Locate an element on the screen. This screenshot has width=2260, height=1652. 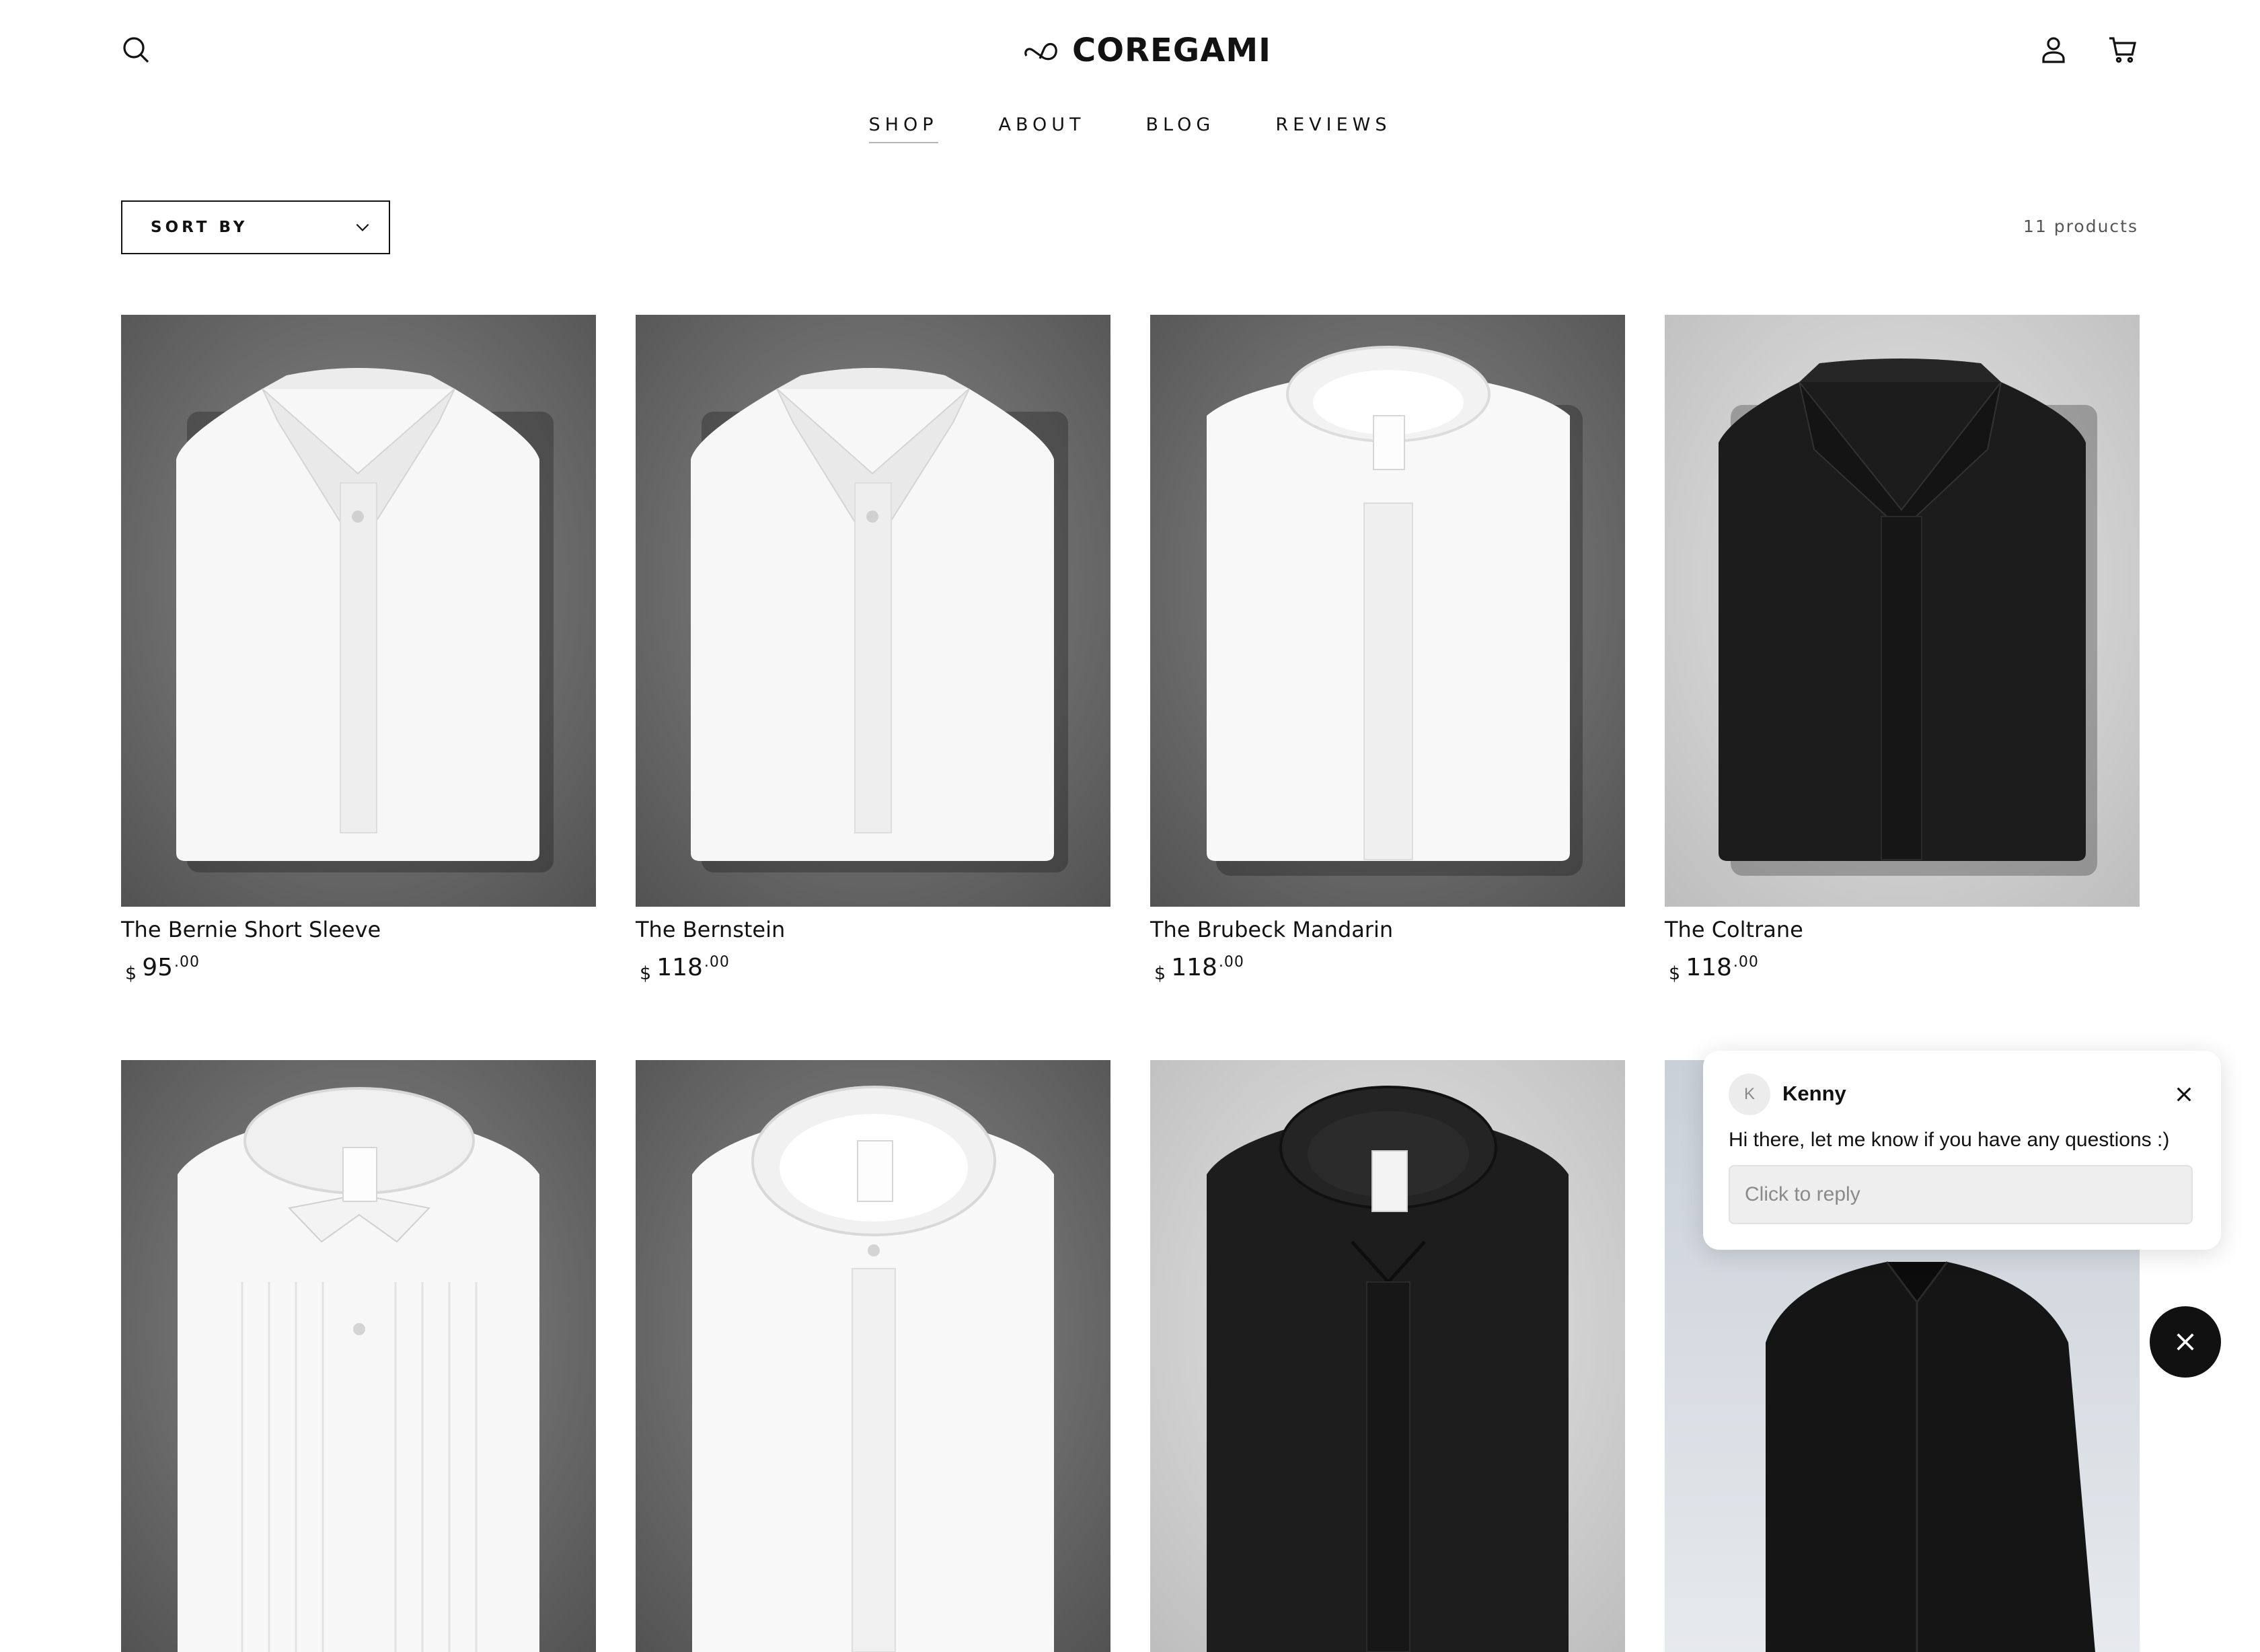
nav-item-reviews: REVIEWS is located at coordinates (1333, 128).